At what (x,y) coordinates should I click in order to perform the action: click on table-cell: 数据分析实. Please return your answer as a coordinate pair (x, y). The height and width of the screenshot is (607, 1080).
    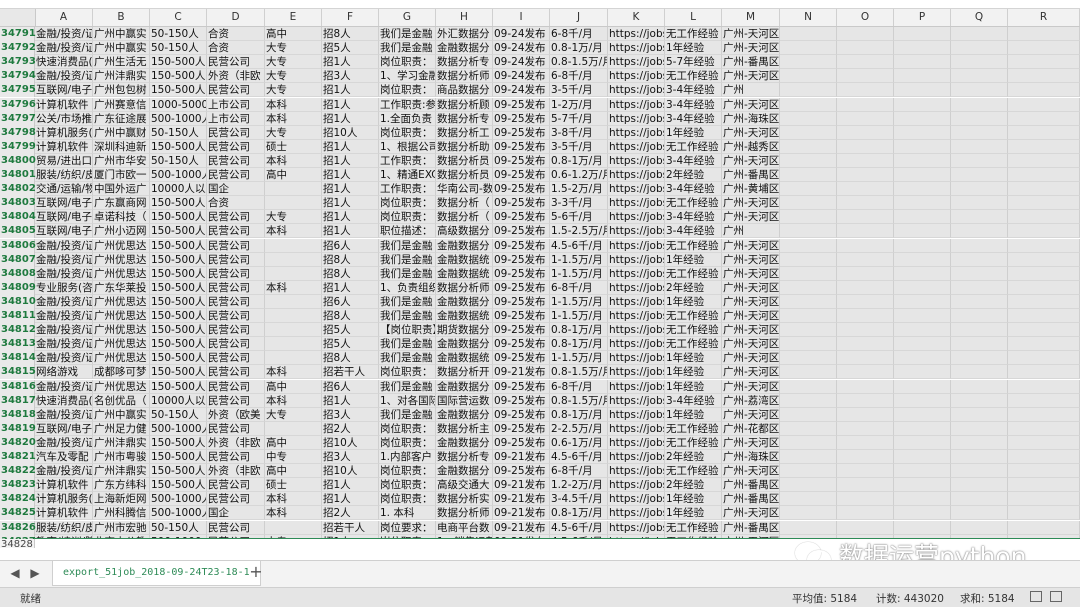
    Looking at the image, I should click on (464, 499).